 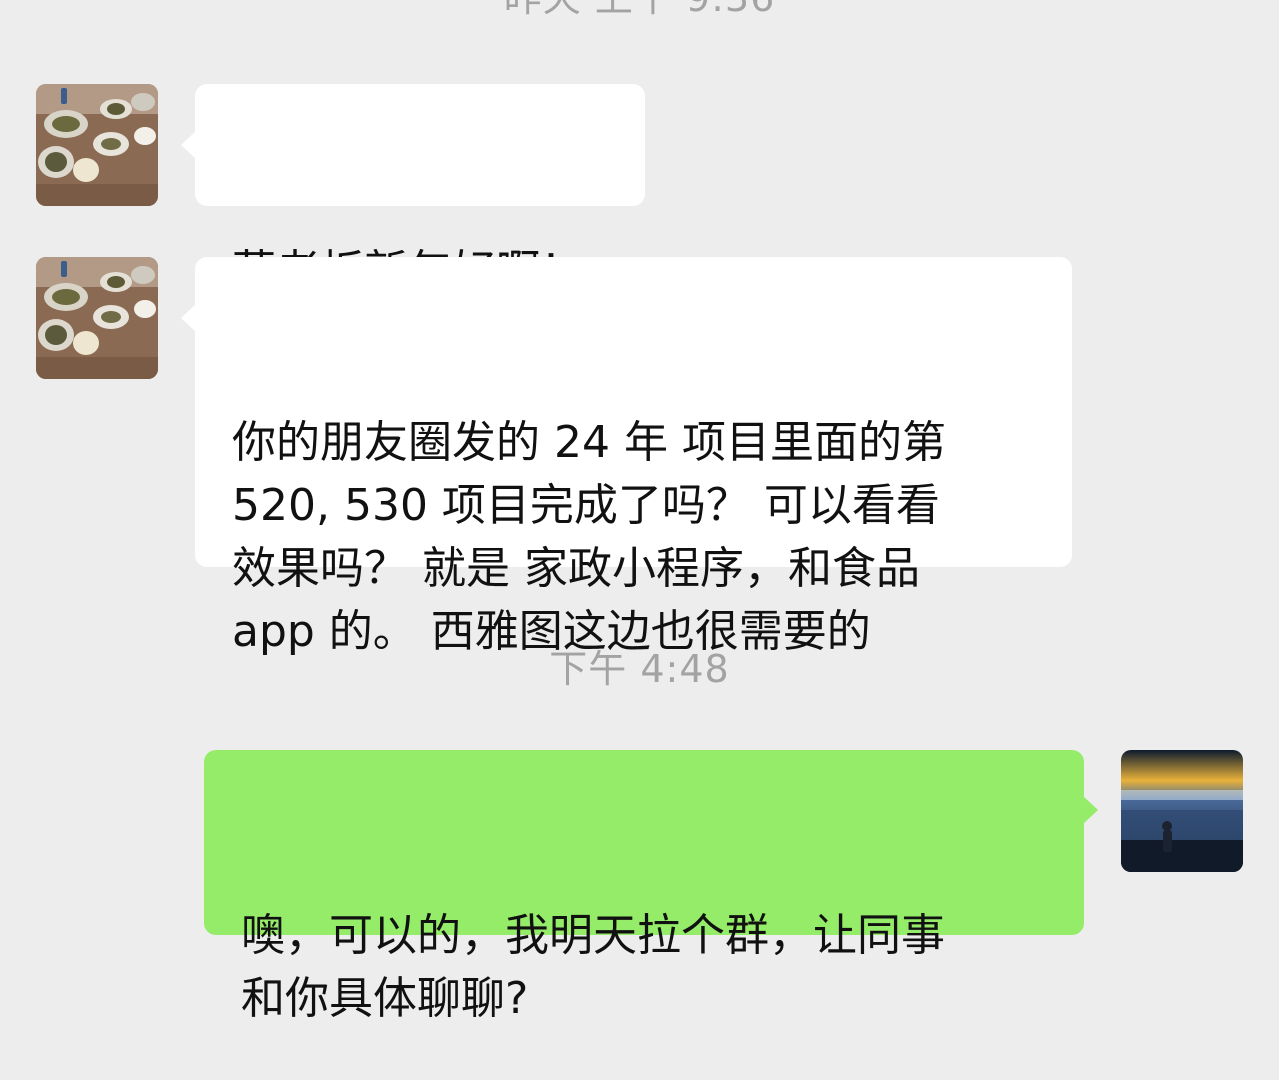 I want to click on message-text: 噢，可以的，我明天拉个群，让同事 和你具体聊聊?, so click(x=593, y=967).